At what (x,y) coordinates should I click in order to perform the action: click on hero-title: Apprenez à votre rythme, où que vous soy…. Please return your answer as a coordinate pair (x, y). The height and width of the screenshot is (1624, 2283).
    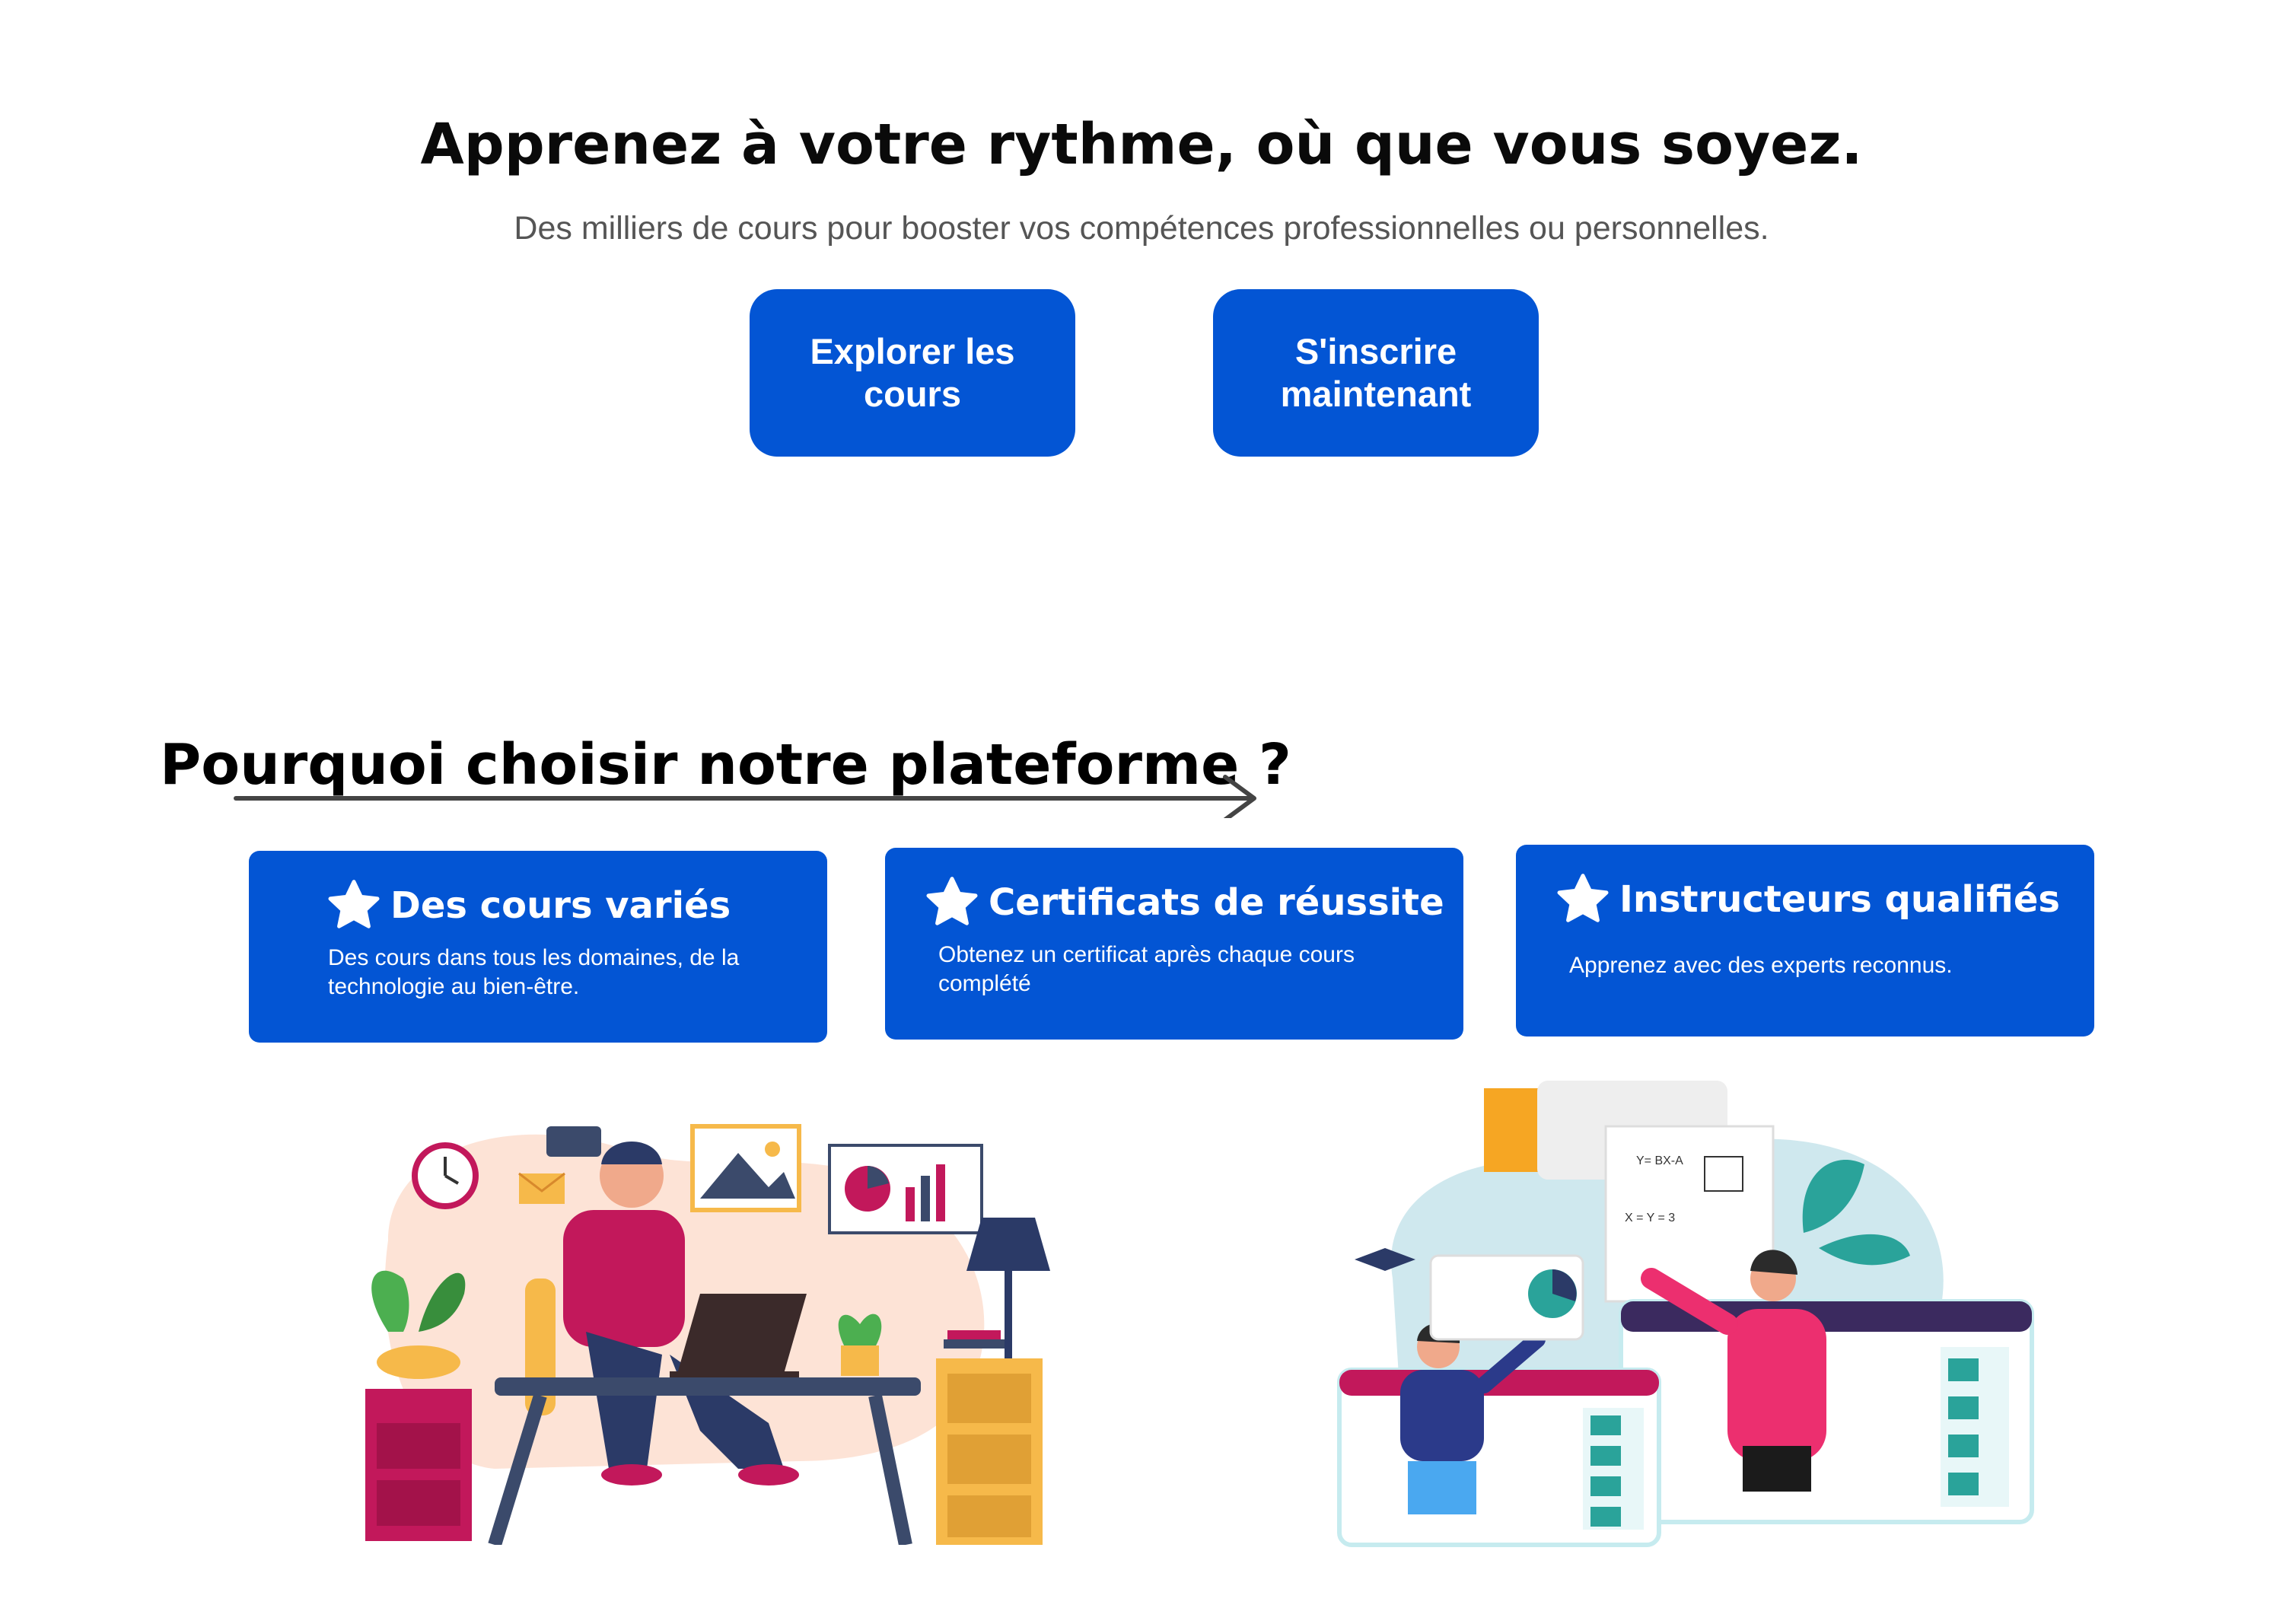
    Looking at the image, I should click on (1141, 144).